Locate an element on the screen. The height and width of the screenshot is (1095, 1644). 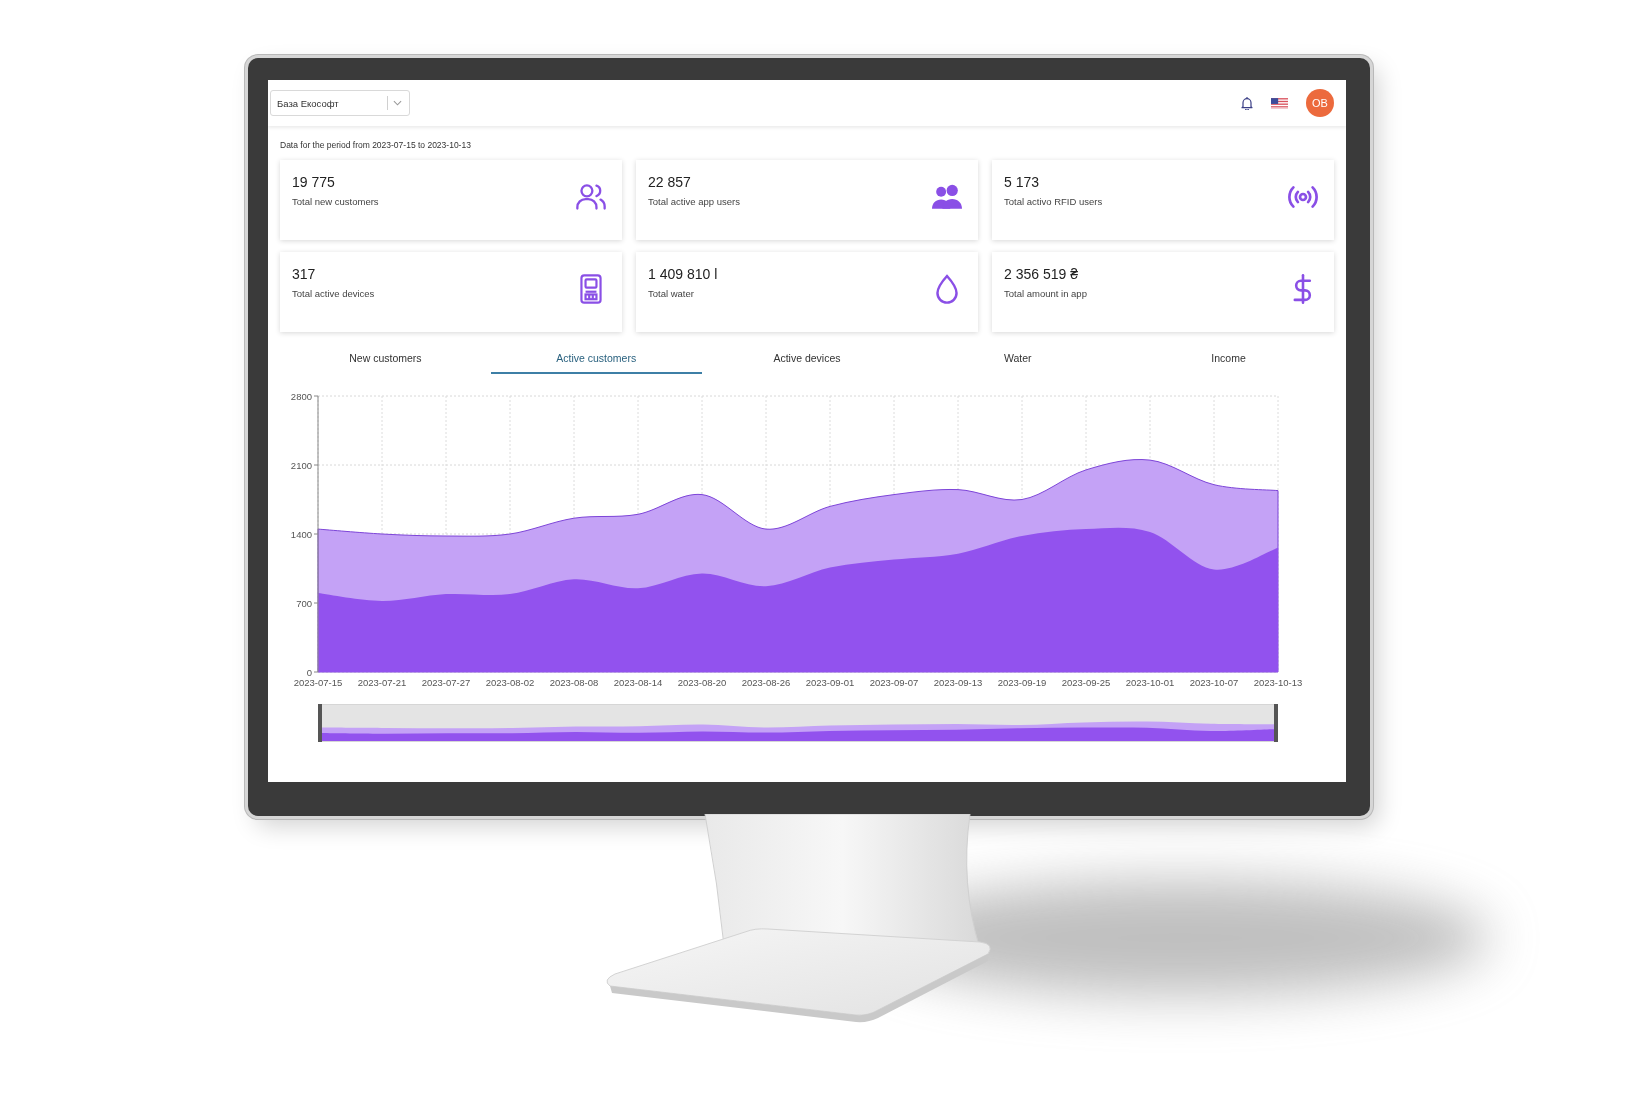
stat-label: Total active devices is located at coordinates (333, 293).